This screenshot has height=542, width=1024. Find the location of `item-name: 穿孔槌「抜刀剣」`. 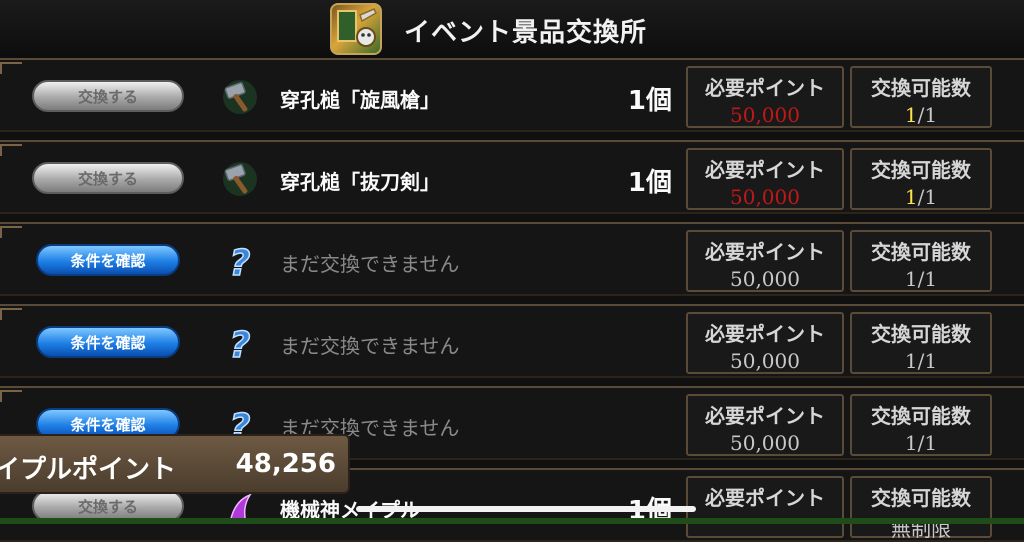

item-name: 穿孔槌「抜刀剣」 is located at coordinates (360, 182).